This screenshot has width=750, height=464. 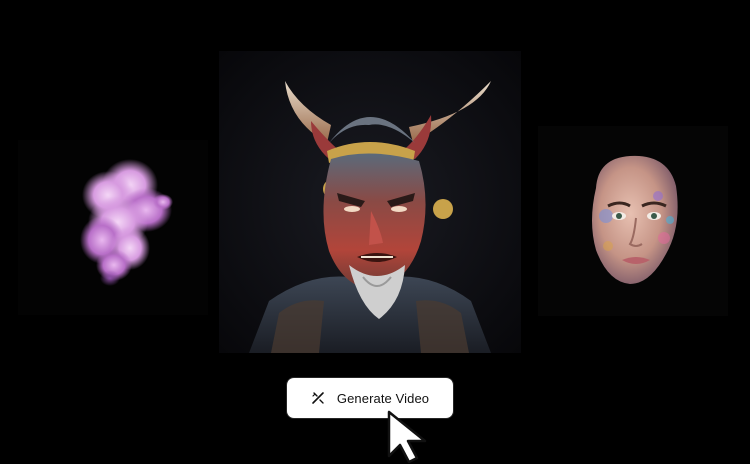 I want to click on smoke-icon, so click(x=126, y=222).